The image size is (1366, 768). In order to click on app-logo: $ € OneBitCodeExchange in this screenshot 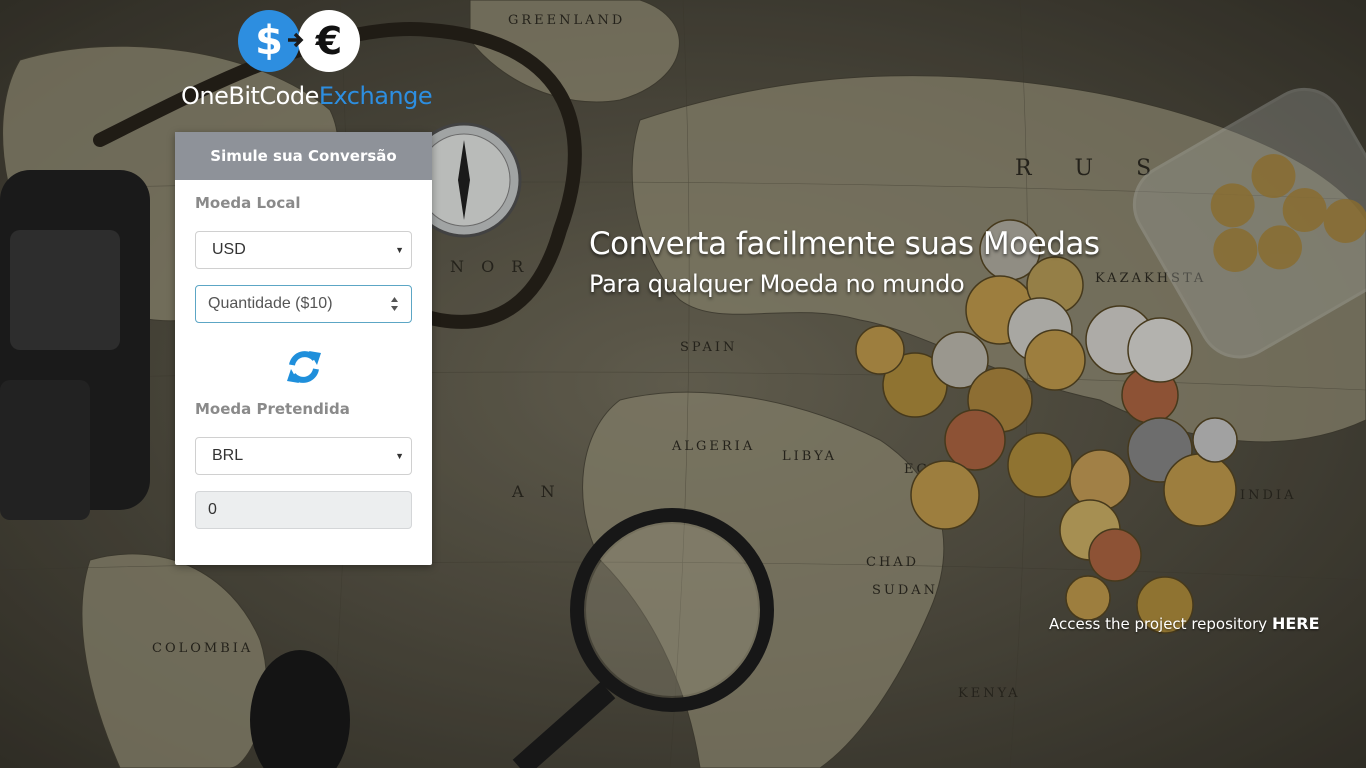, I will do `click(305, 62)`.